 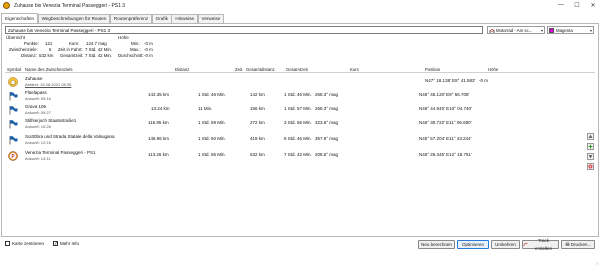 What do you see at coordinates (596, 262) in the screenshot?
I see `resize-grip-icon` at bounding box center [596, 262].